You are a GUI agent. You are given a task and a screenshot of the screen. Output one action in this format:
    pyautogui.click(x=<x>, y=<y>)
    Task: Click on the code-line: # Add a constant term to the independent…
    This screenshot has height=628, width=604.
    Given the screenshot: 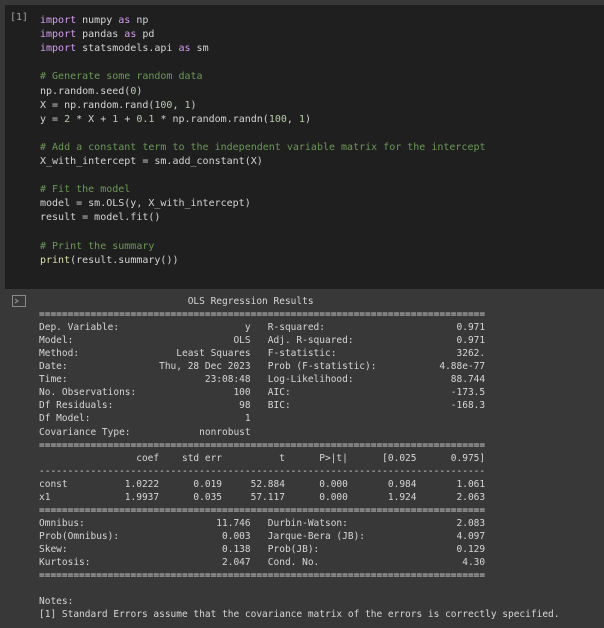 What is the action you would take?
    pyautogui.click(x=263, y=147)
    